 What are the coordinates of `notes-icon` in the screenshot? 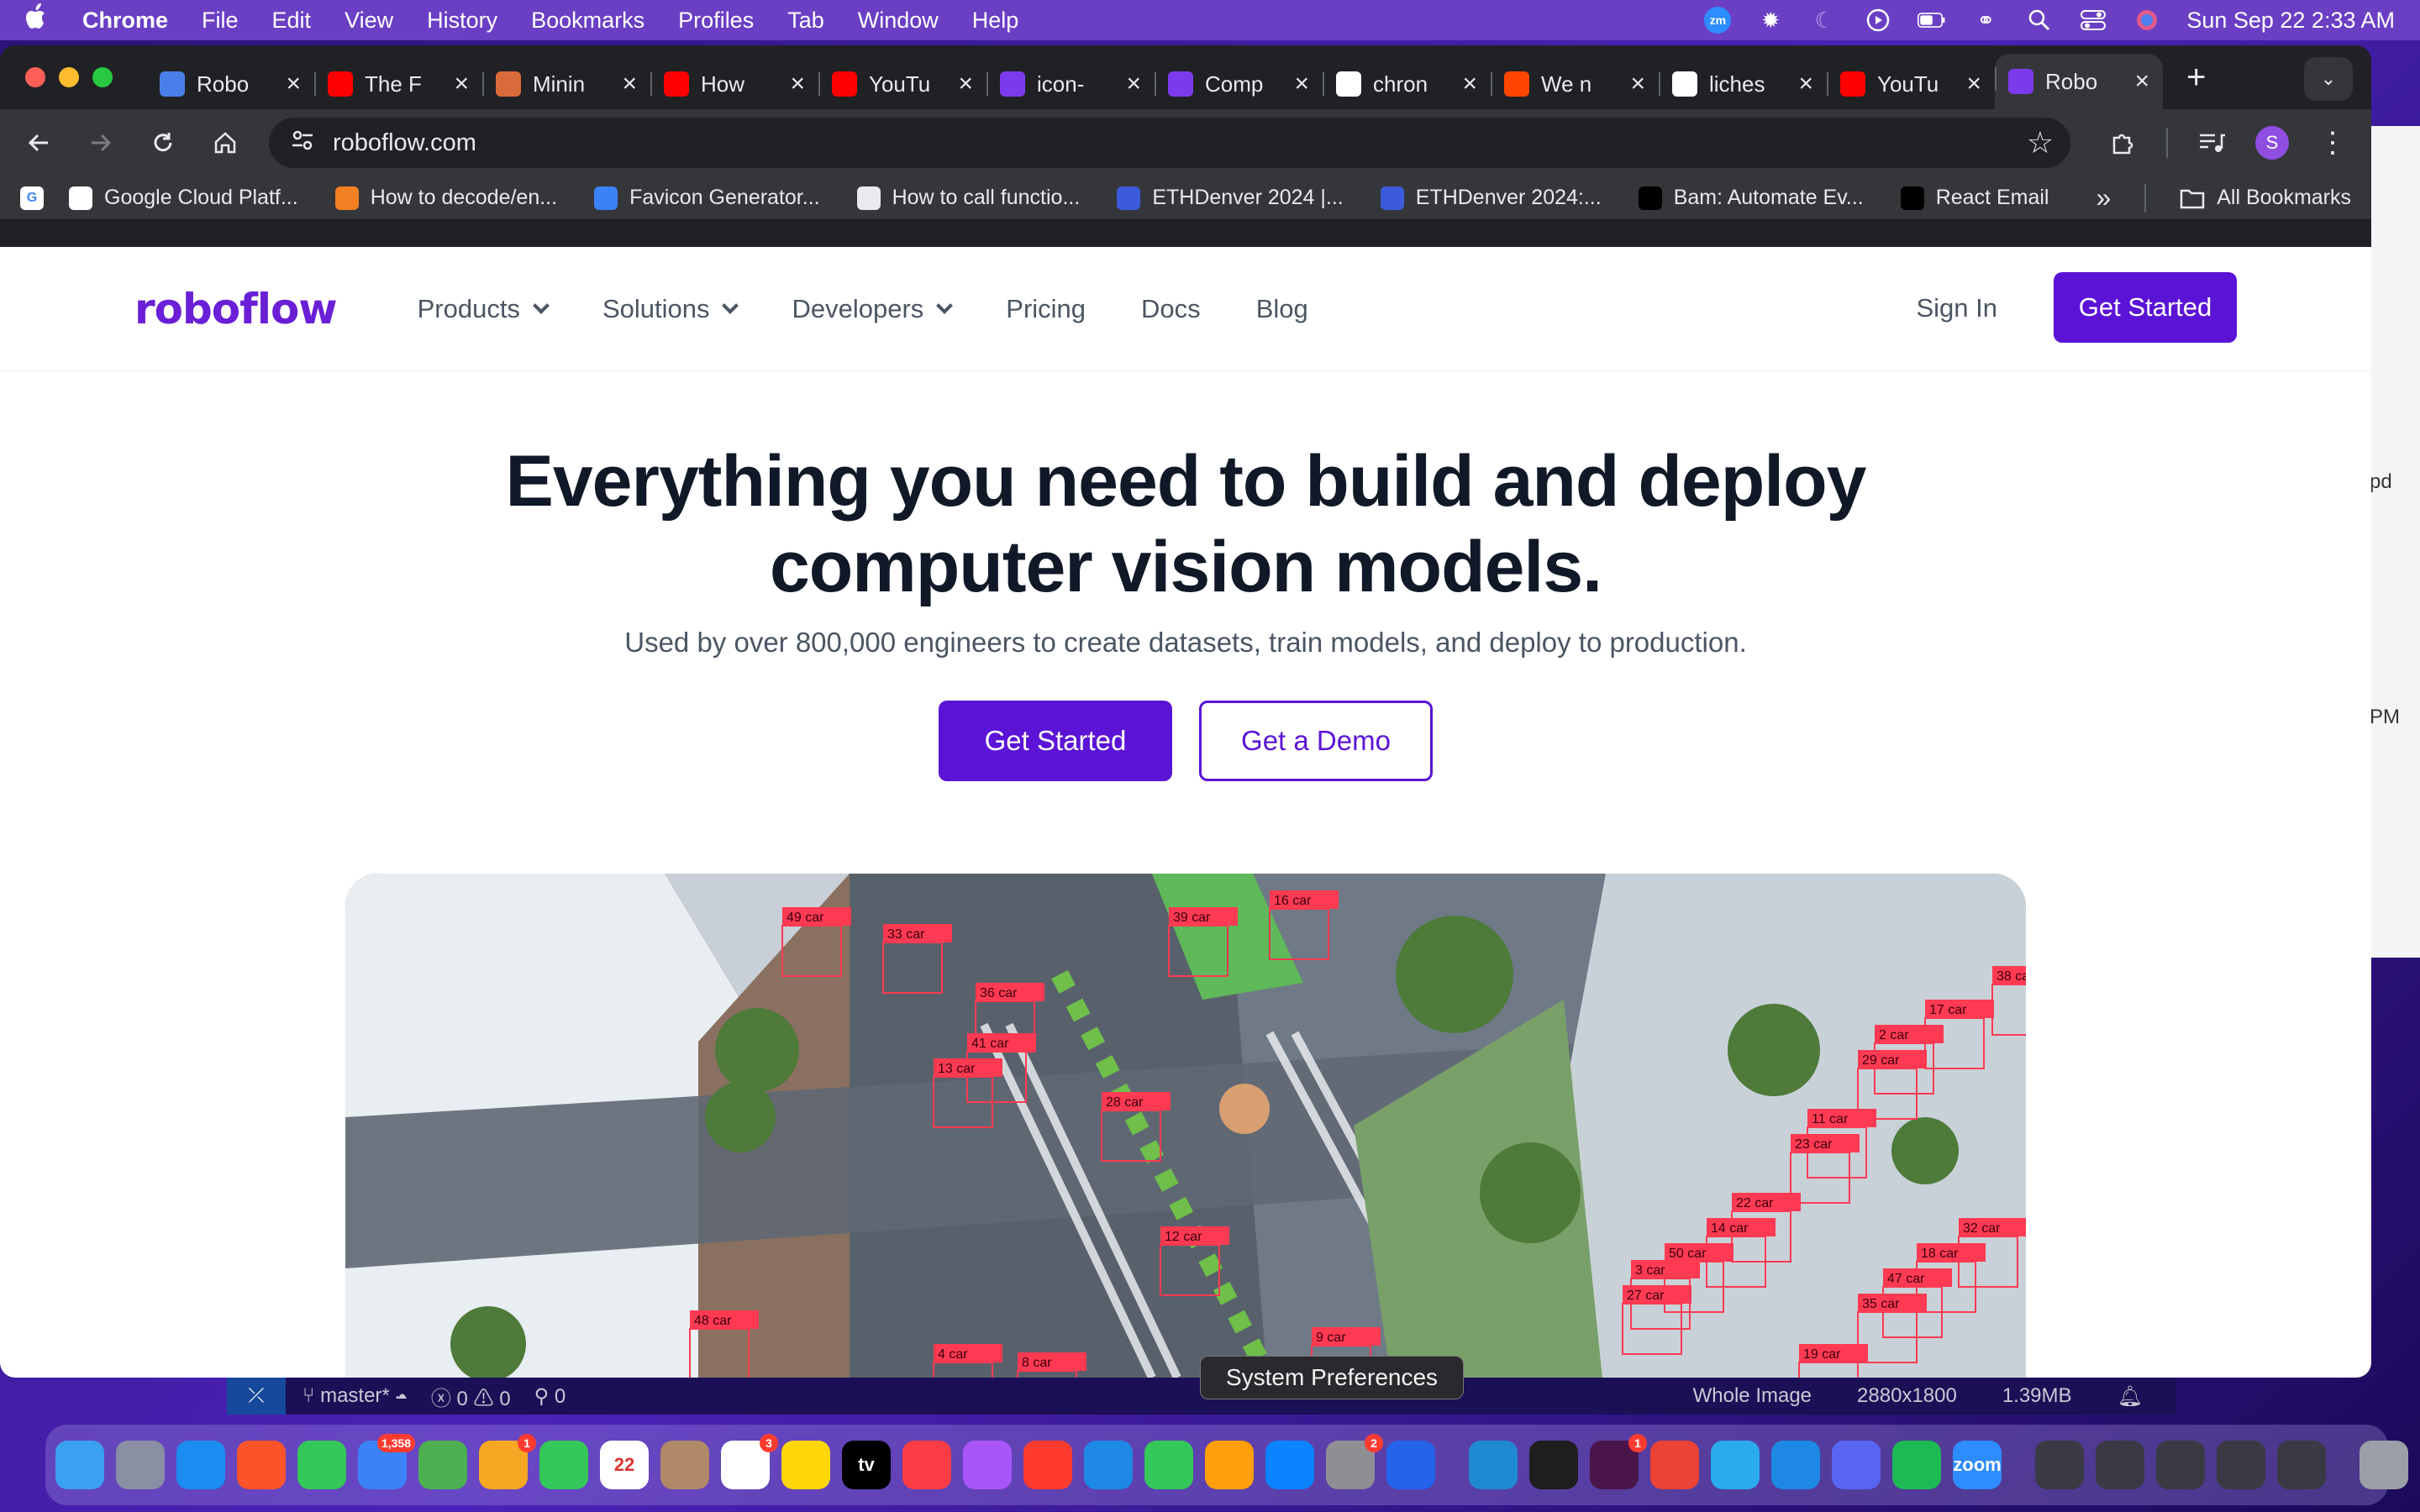 It's located at (805, 1465).